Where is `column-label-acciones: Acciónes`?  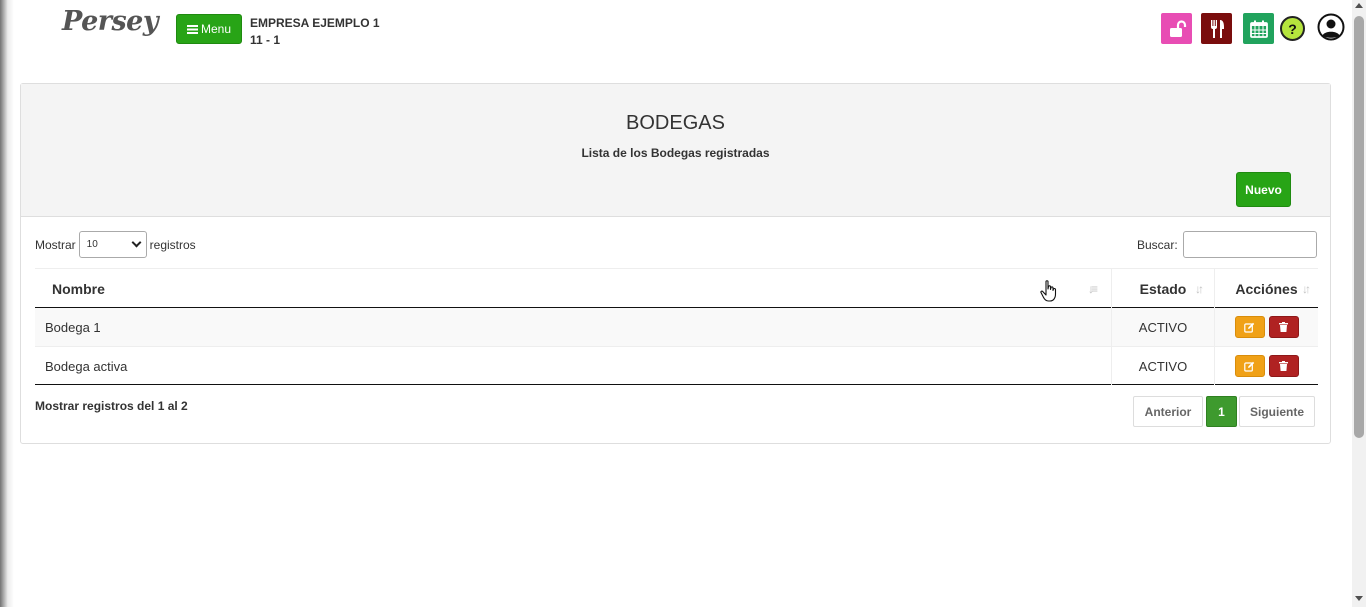
column-label-acciones: Acciónes is located at coordinates (1266, 288).